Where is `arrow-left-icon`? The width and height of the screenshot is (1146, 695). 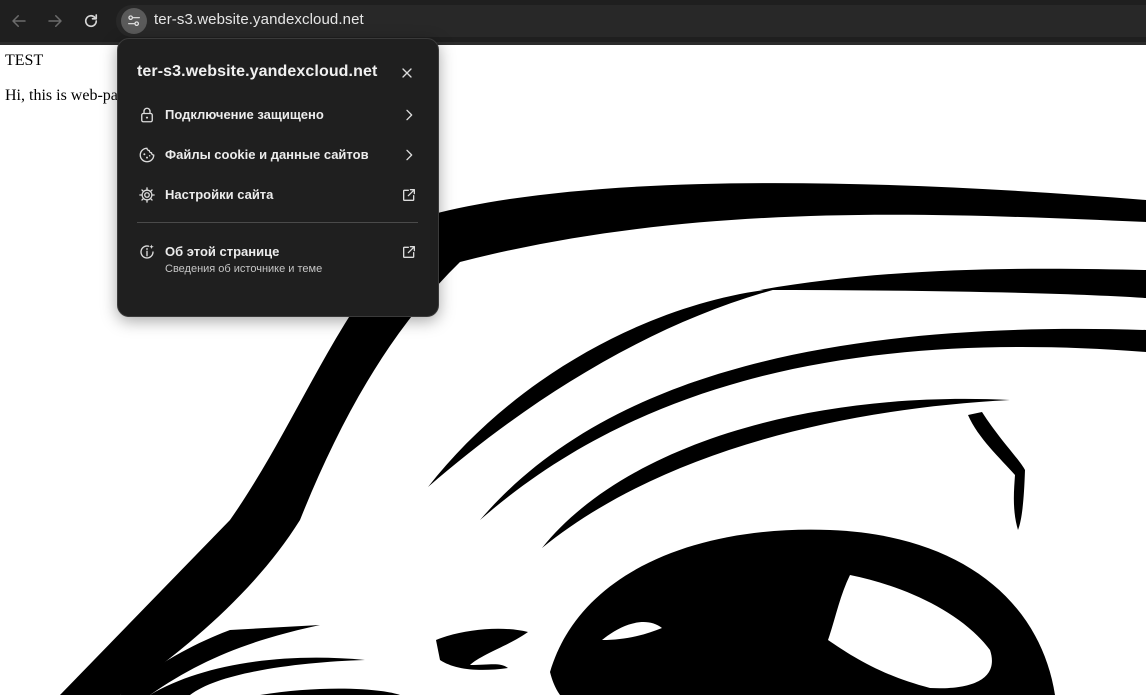
arrow-left-icon is located at coordinates (19, 21).